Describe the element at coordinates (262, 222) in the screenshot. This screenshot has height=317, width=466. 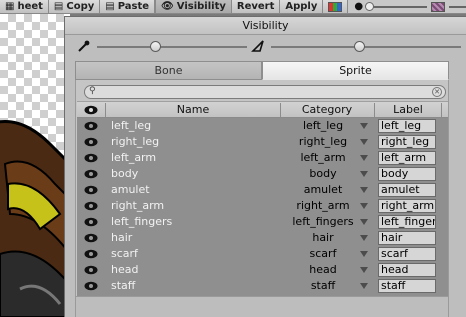
I see `table-row: left_fingers left_fingers left_fingers` at that location.